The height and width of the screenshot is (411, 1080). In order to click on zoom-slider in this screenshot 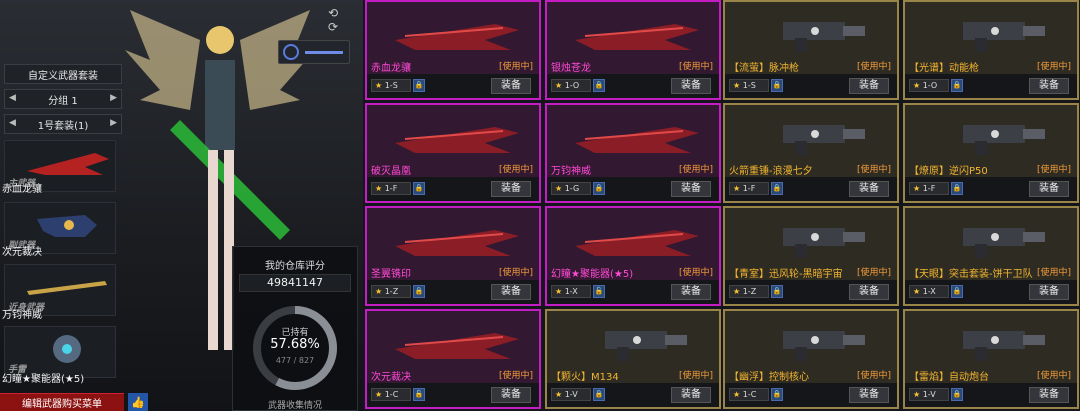, I will do `click(314, 52)`.